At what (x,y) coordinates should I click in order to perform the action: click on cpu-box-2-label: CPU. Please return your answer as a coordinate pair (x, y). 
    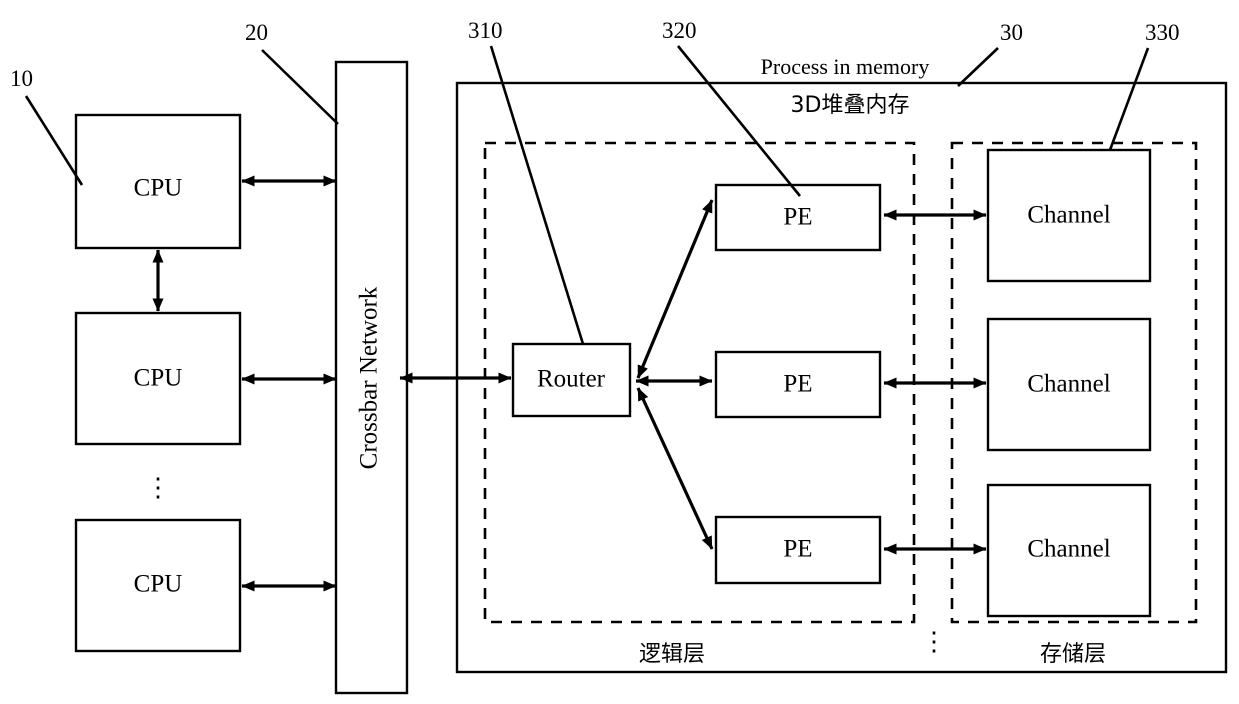
    Looking at the image, I should click on (158, 378).